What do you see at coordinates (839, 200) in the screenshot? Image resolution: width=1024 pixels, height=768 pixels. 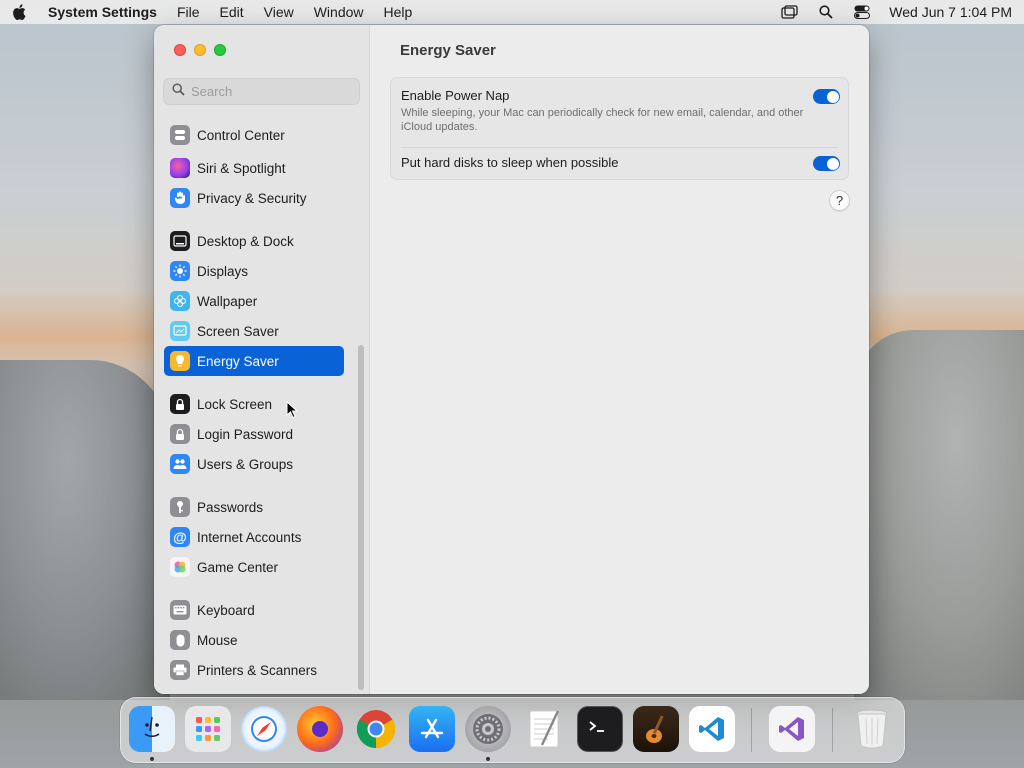 I see `help-button: ?` at bounding box center [839, 200].